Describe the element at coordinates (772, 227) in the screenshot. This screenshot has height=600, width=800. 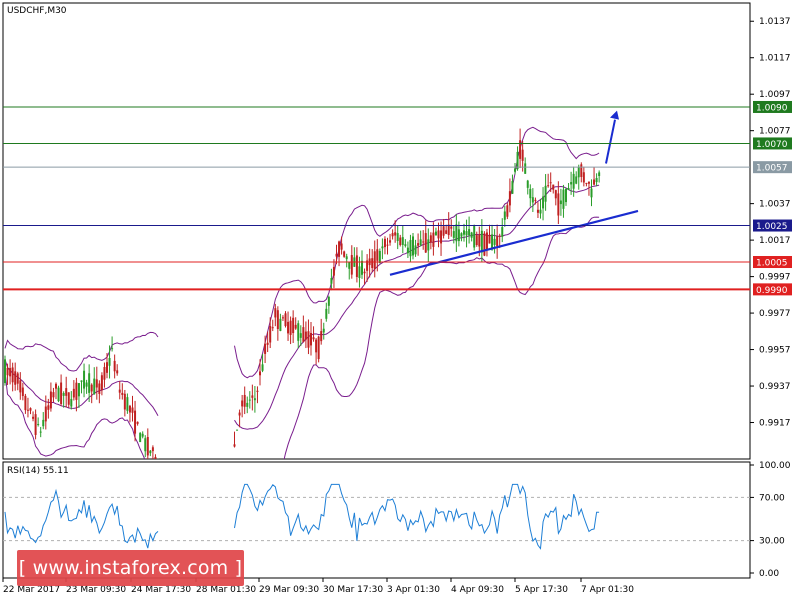
I see `price-level-label: 1.0025` at that location.